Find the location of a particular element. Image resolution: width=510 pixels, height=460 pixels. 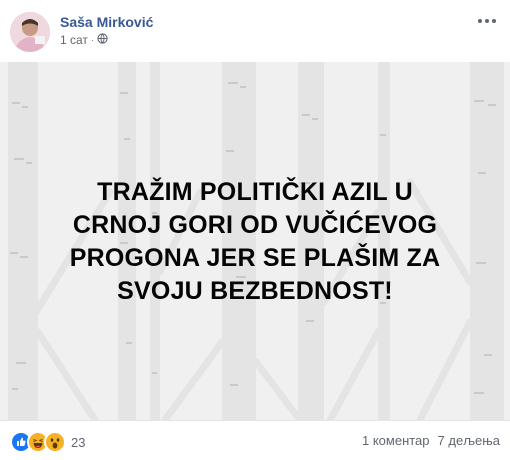

post-header: Saša Mirković 1 сат · is located at coordinates (255, 31).